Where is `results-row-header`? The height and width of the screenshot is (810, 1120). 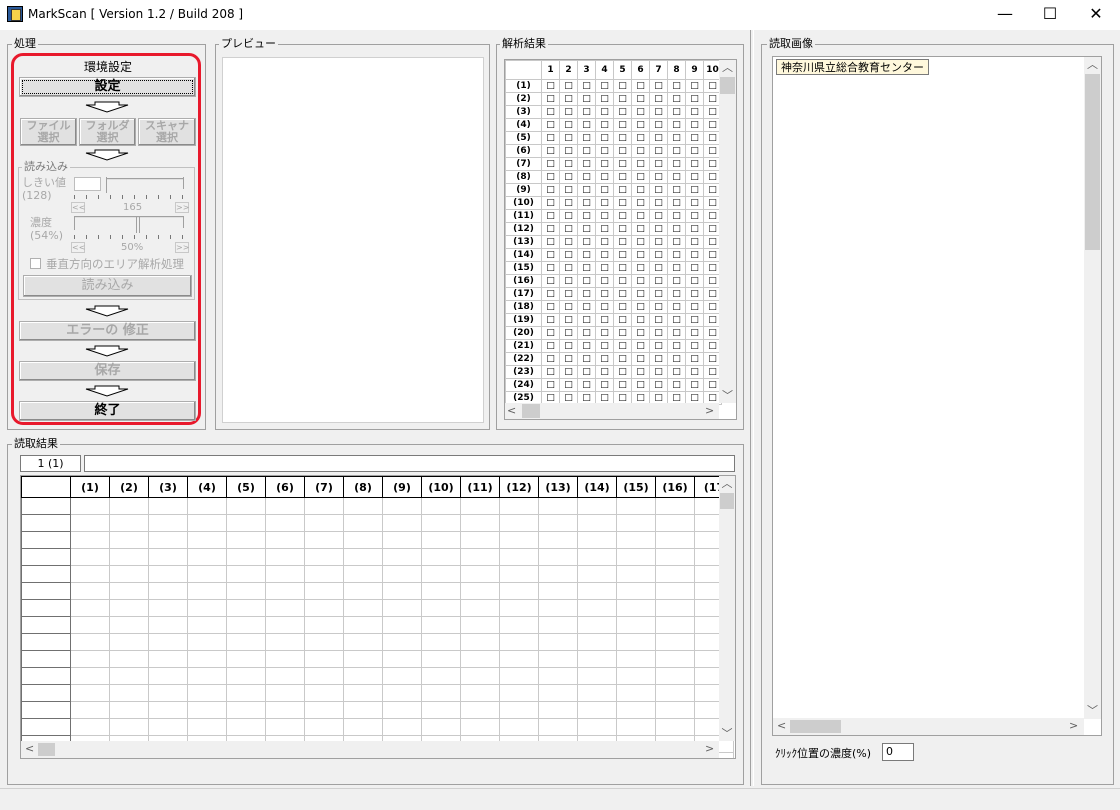 results-row-header is located at coordinates (46, 557).